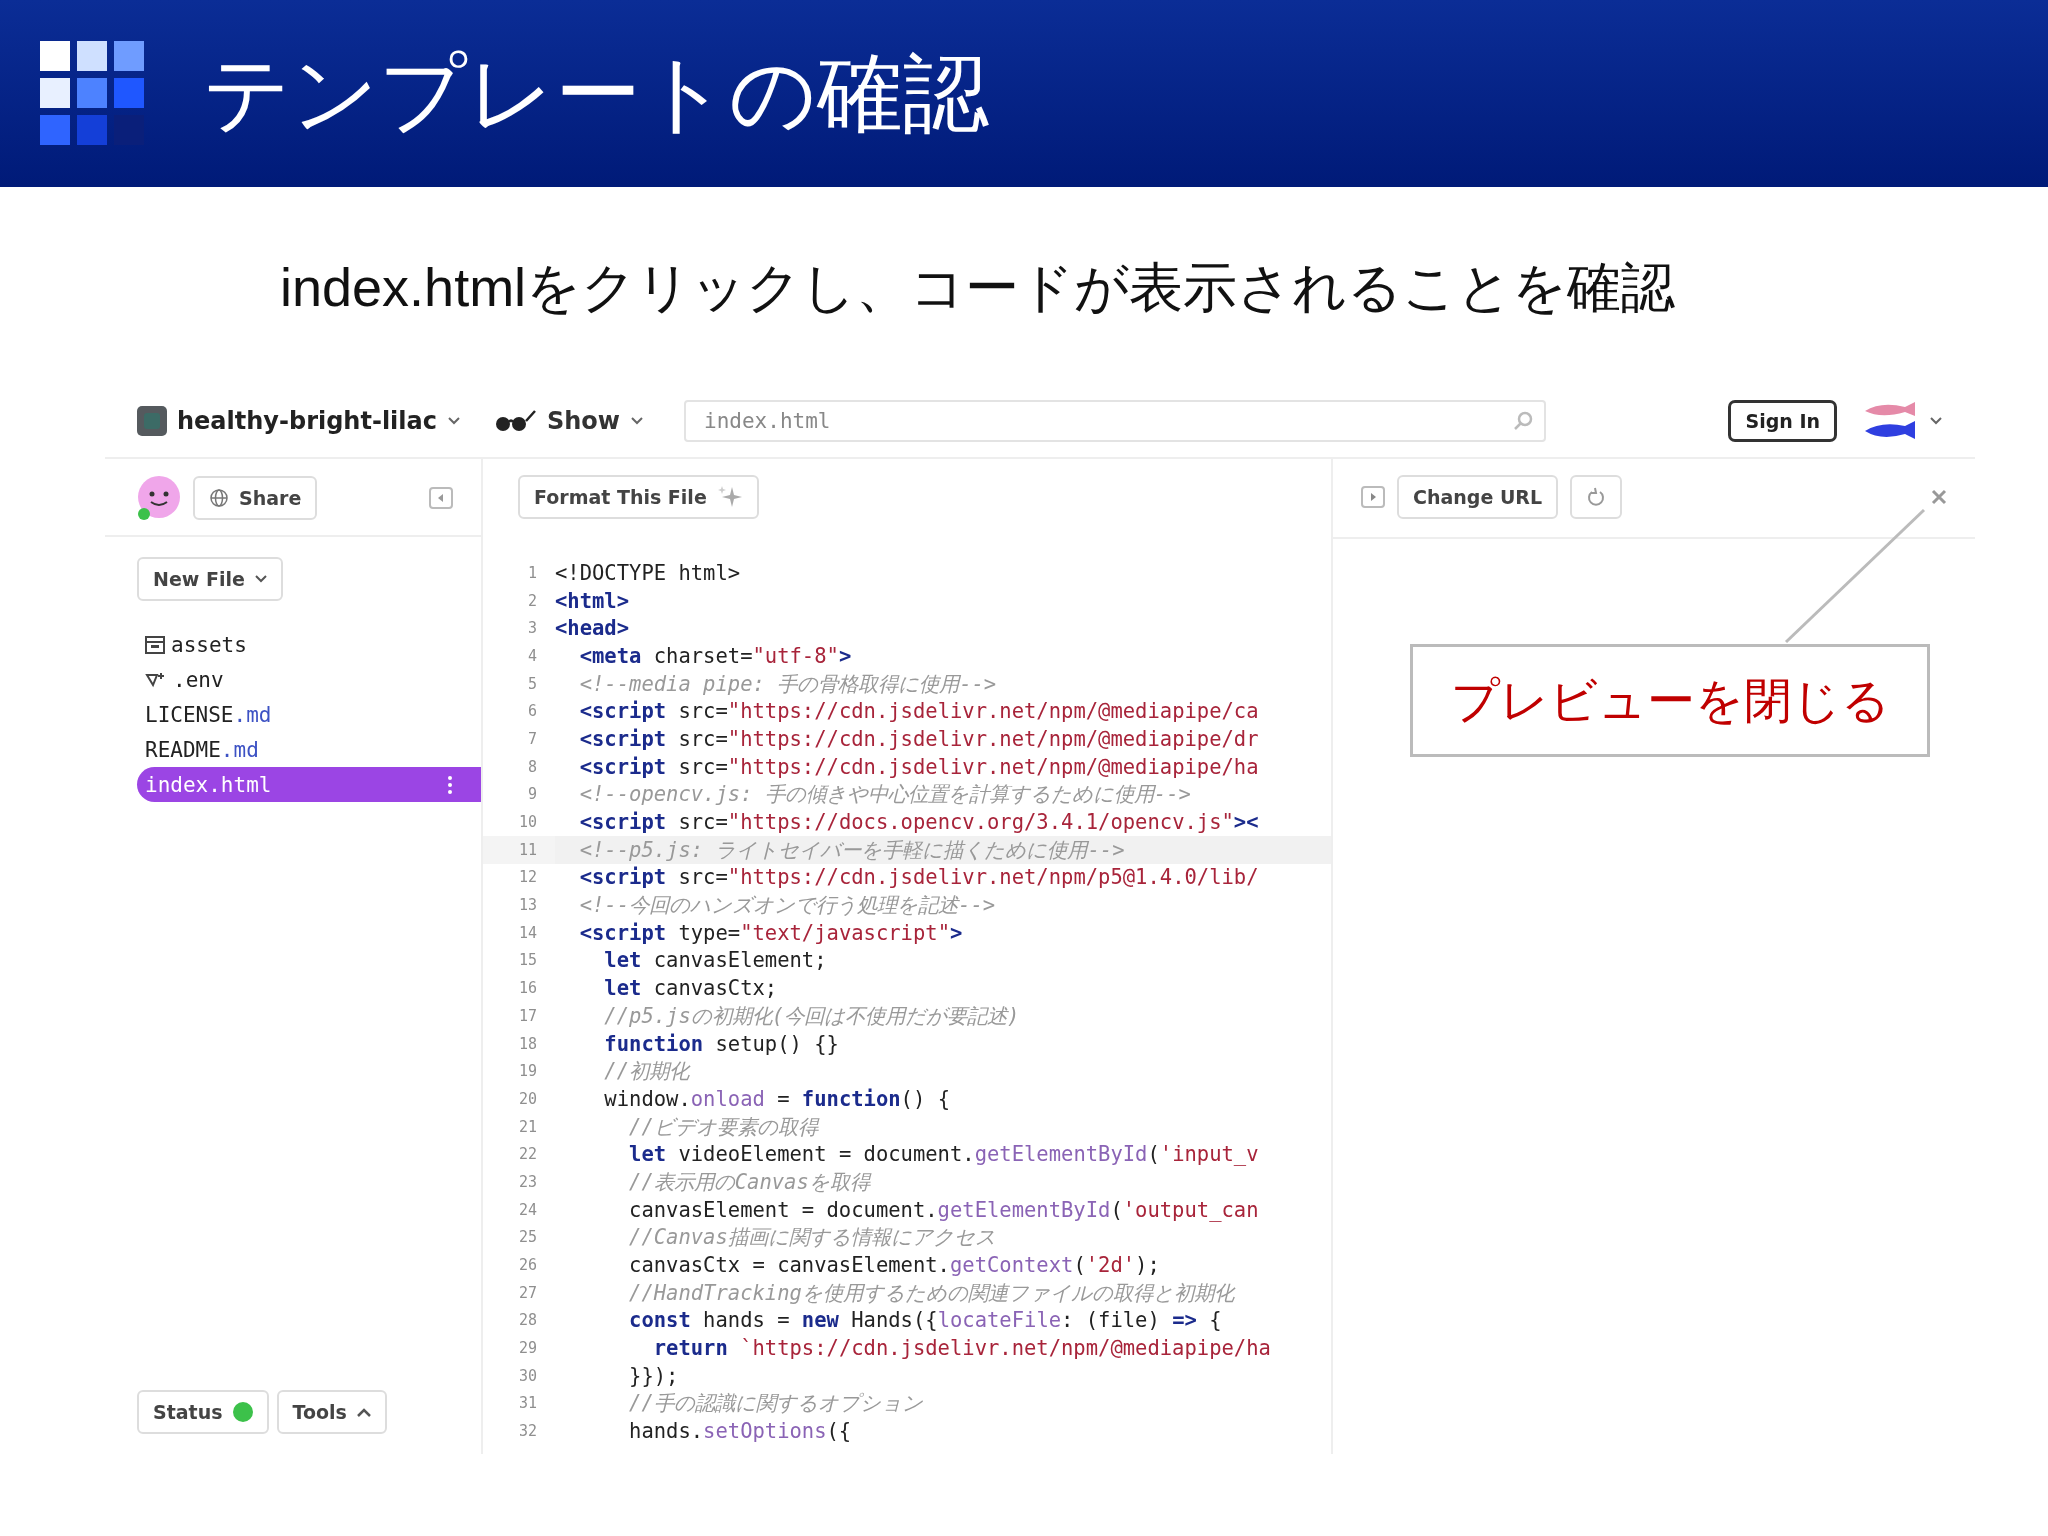  What do you see at coordinates (944, 1155) in the screenshot?
I see `code-line: let videoElement = document.getElementById('input_v` at bounding box center [944, 1155].